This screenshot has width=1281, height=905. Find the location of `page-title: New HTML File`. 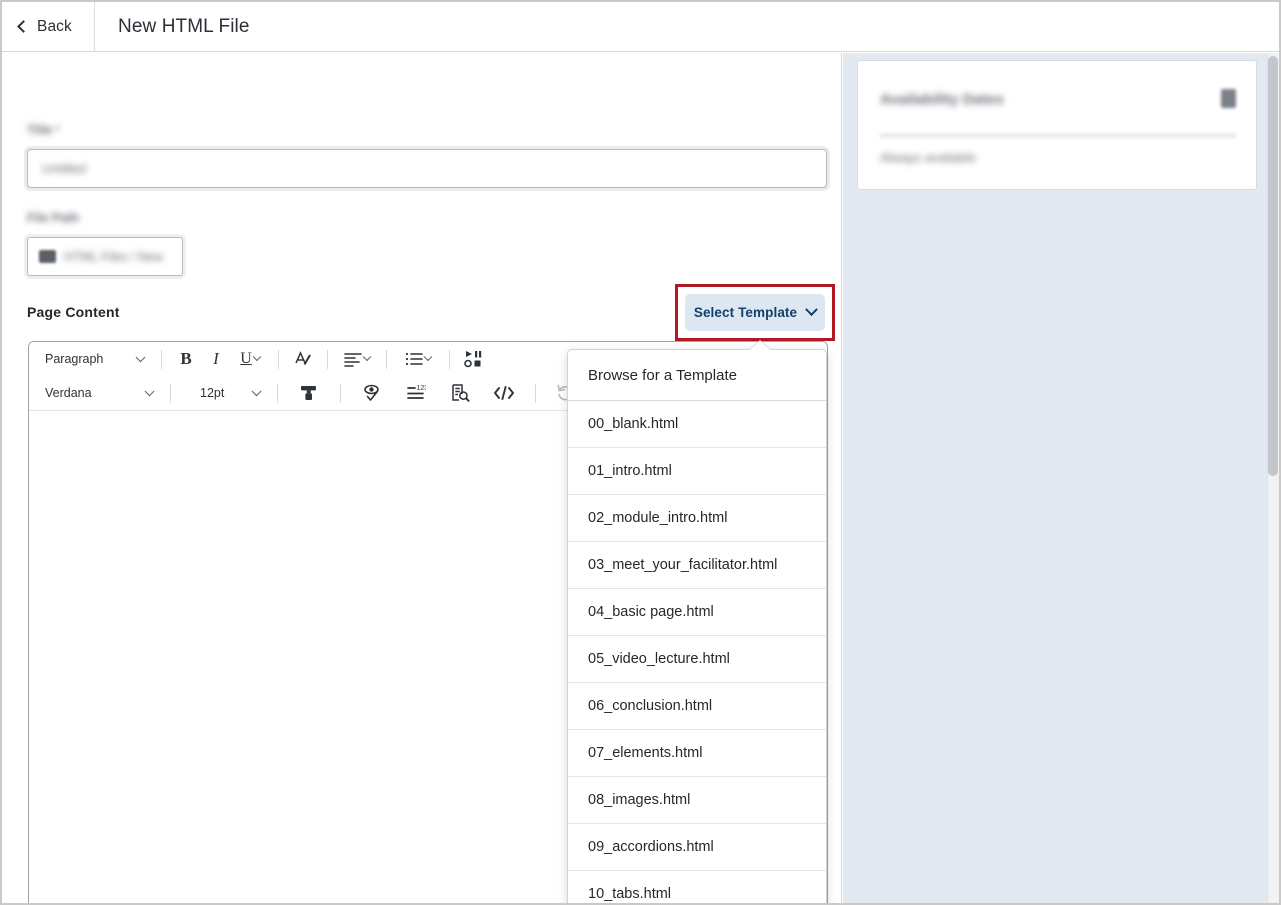

page-title: New HTML File is located at coordinates (184, 26).